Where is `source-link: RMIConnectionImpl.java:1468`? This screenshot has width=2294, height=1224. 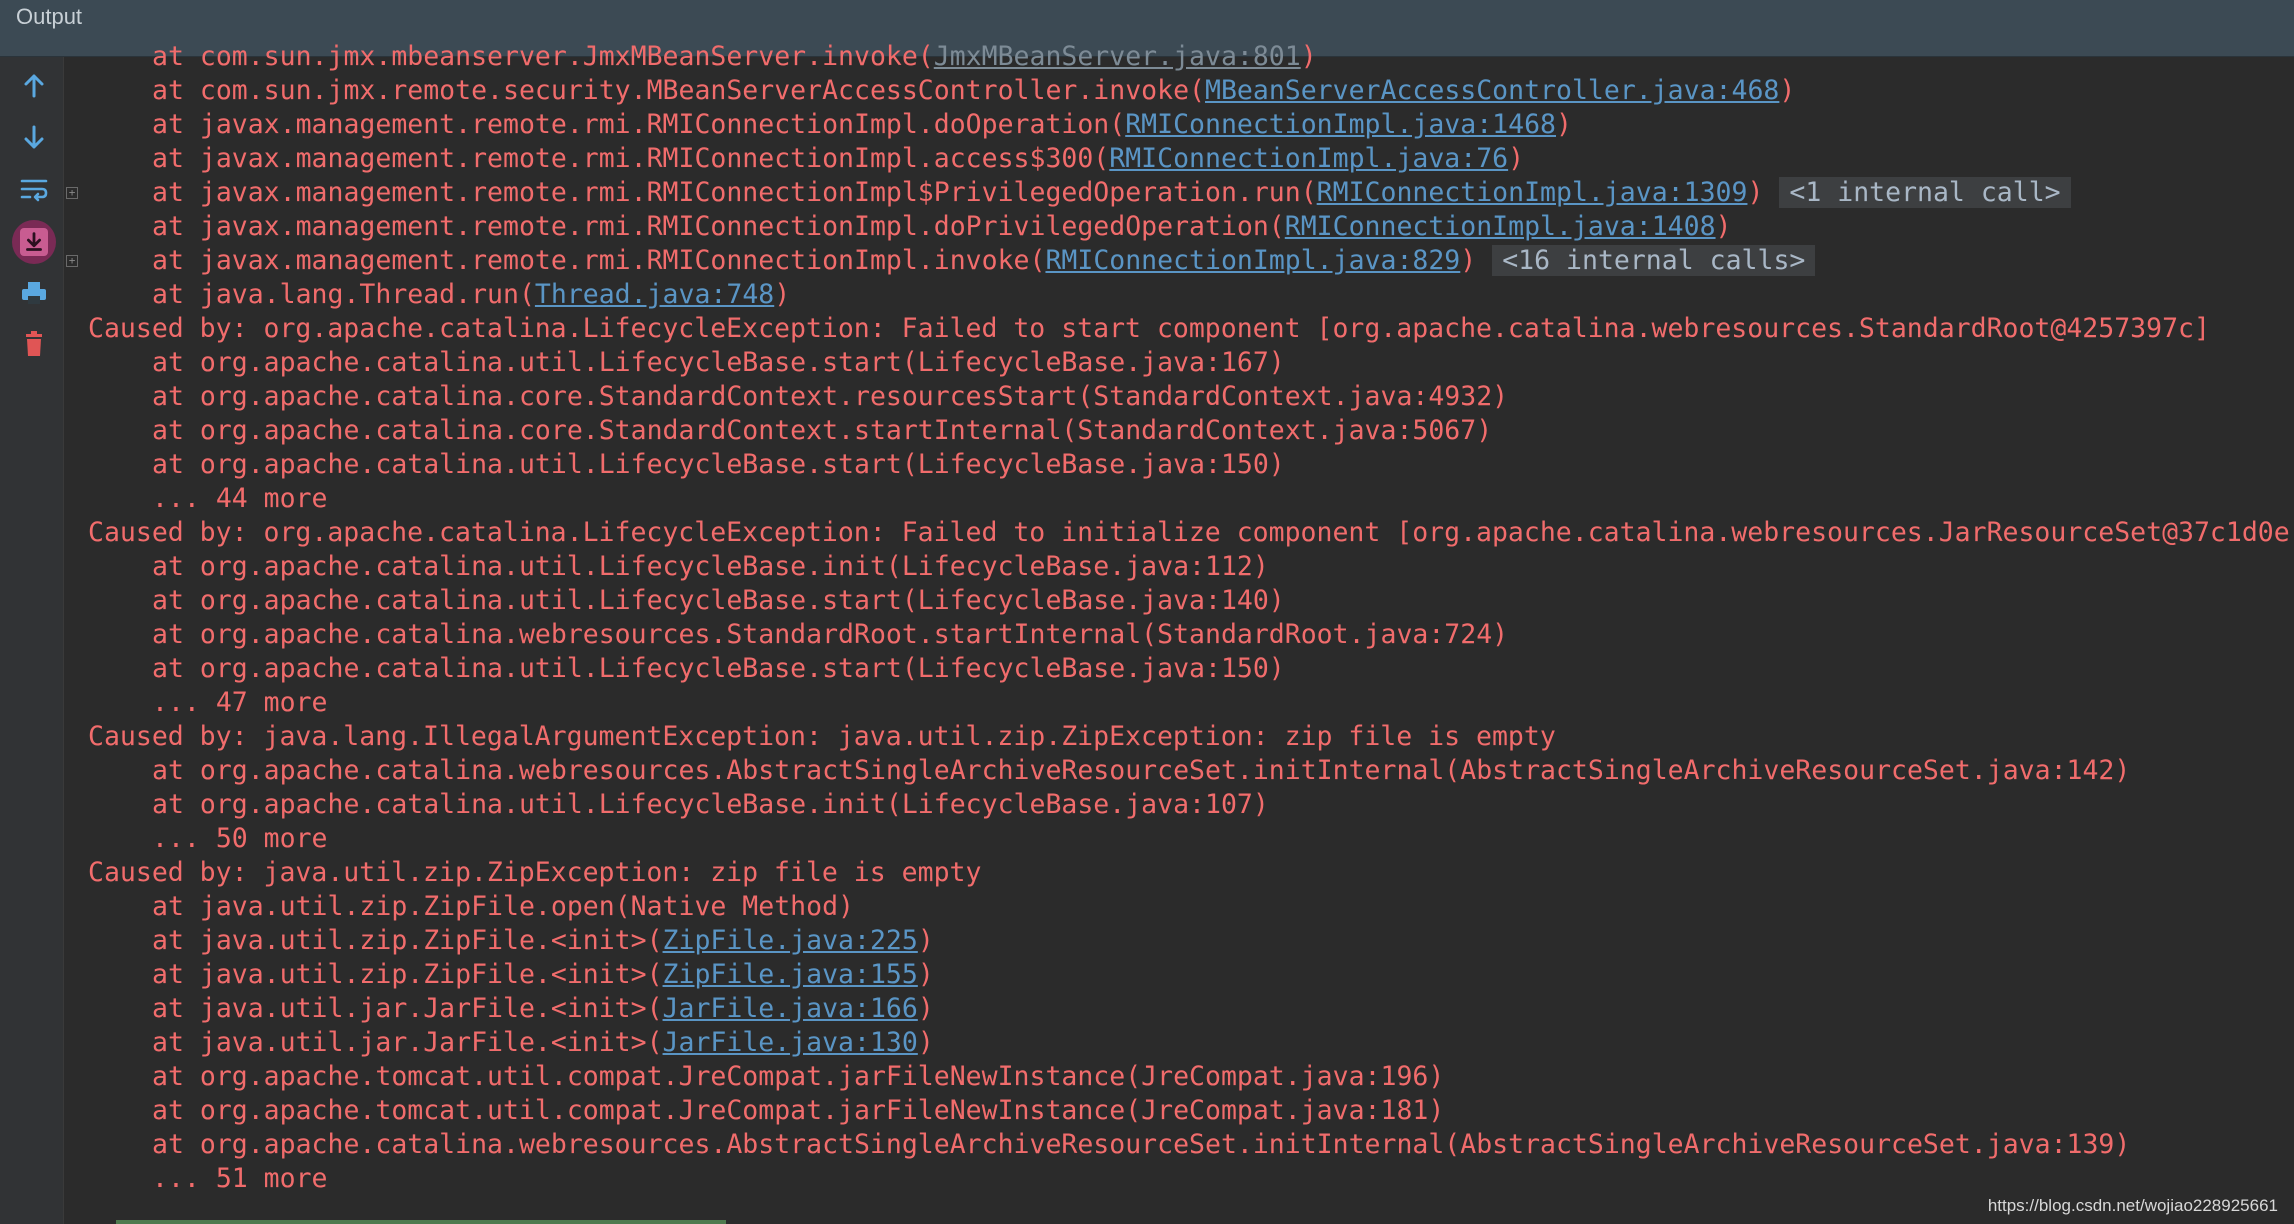 source-link: RMIConnectionImpl.java:1468 is located at coordinates (1340, 124).